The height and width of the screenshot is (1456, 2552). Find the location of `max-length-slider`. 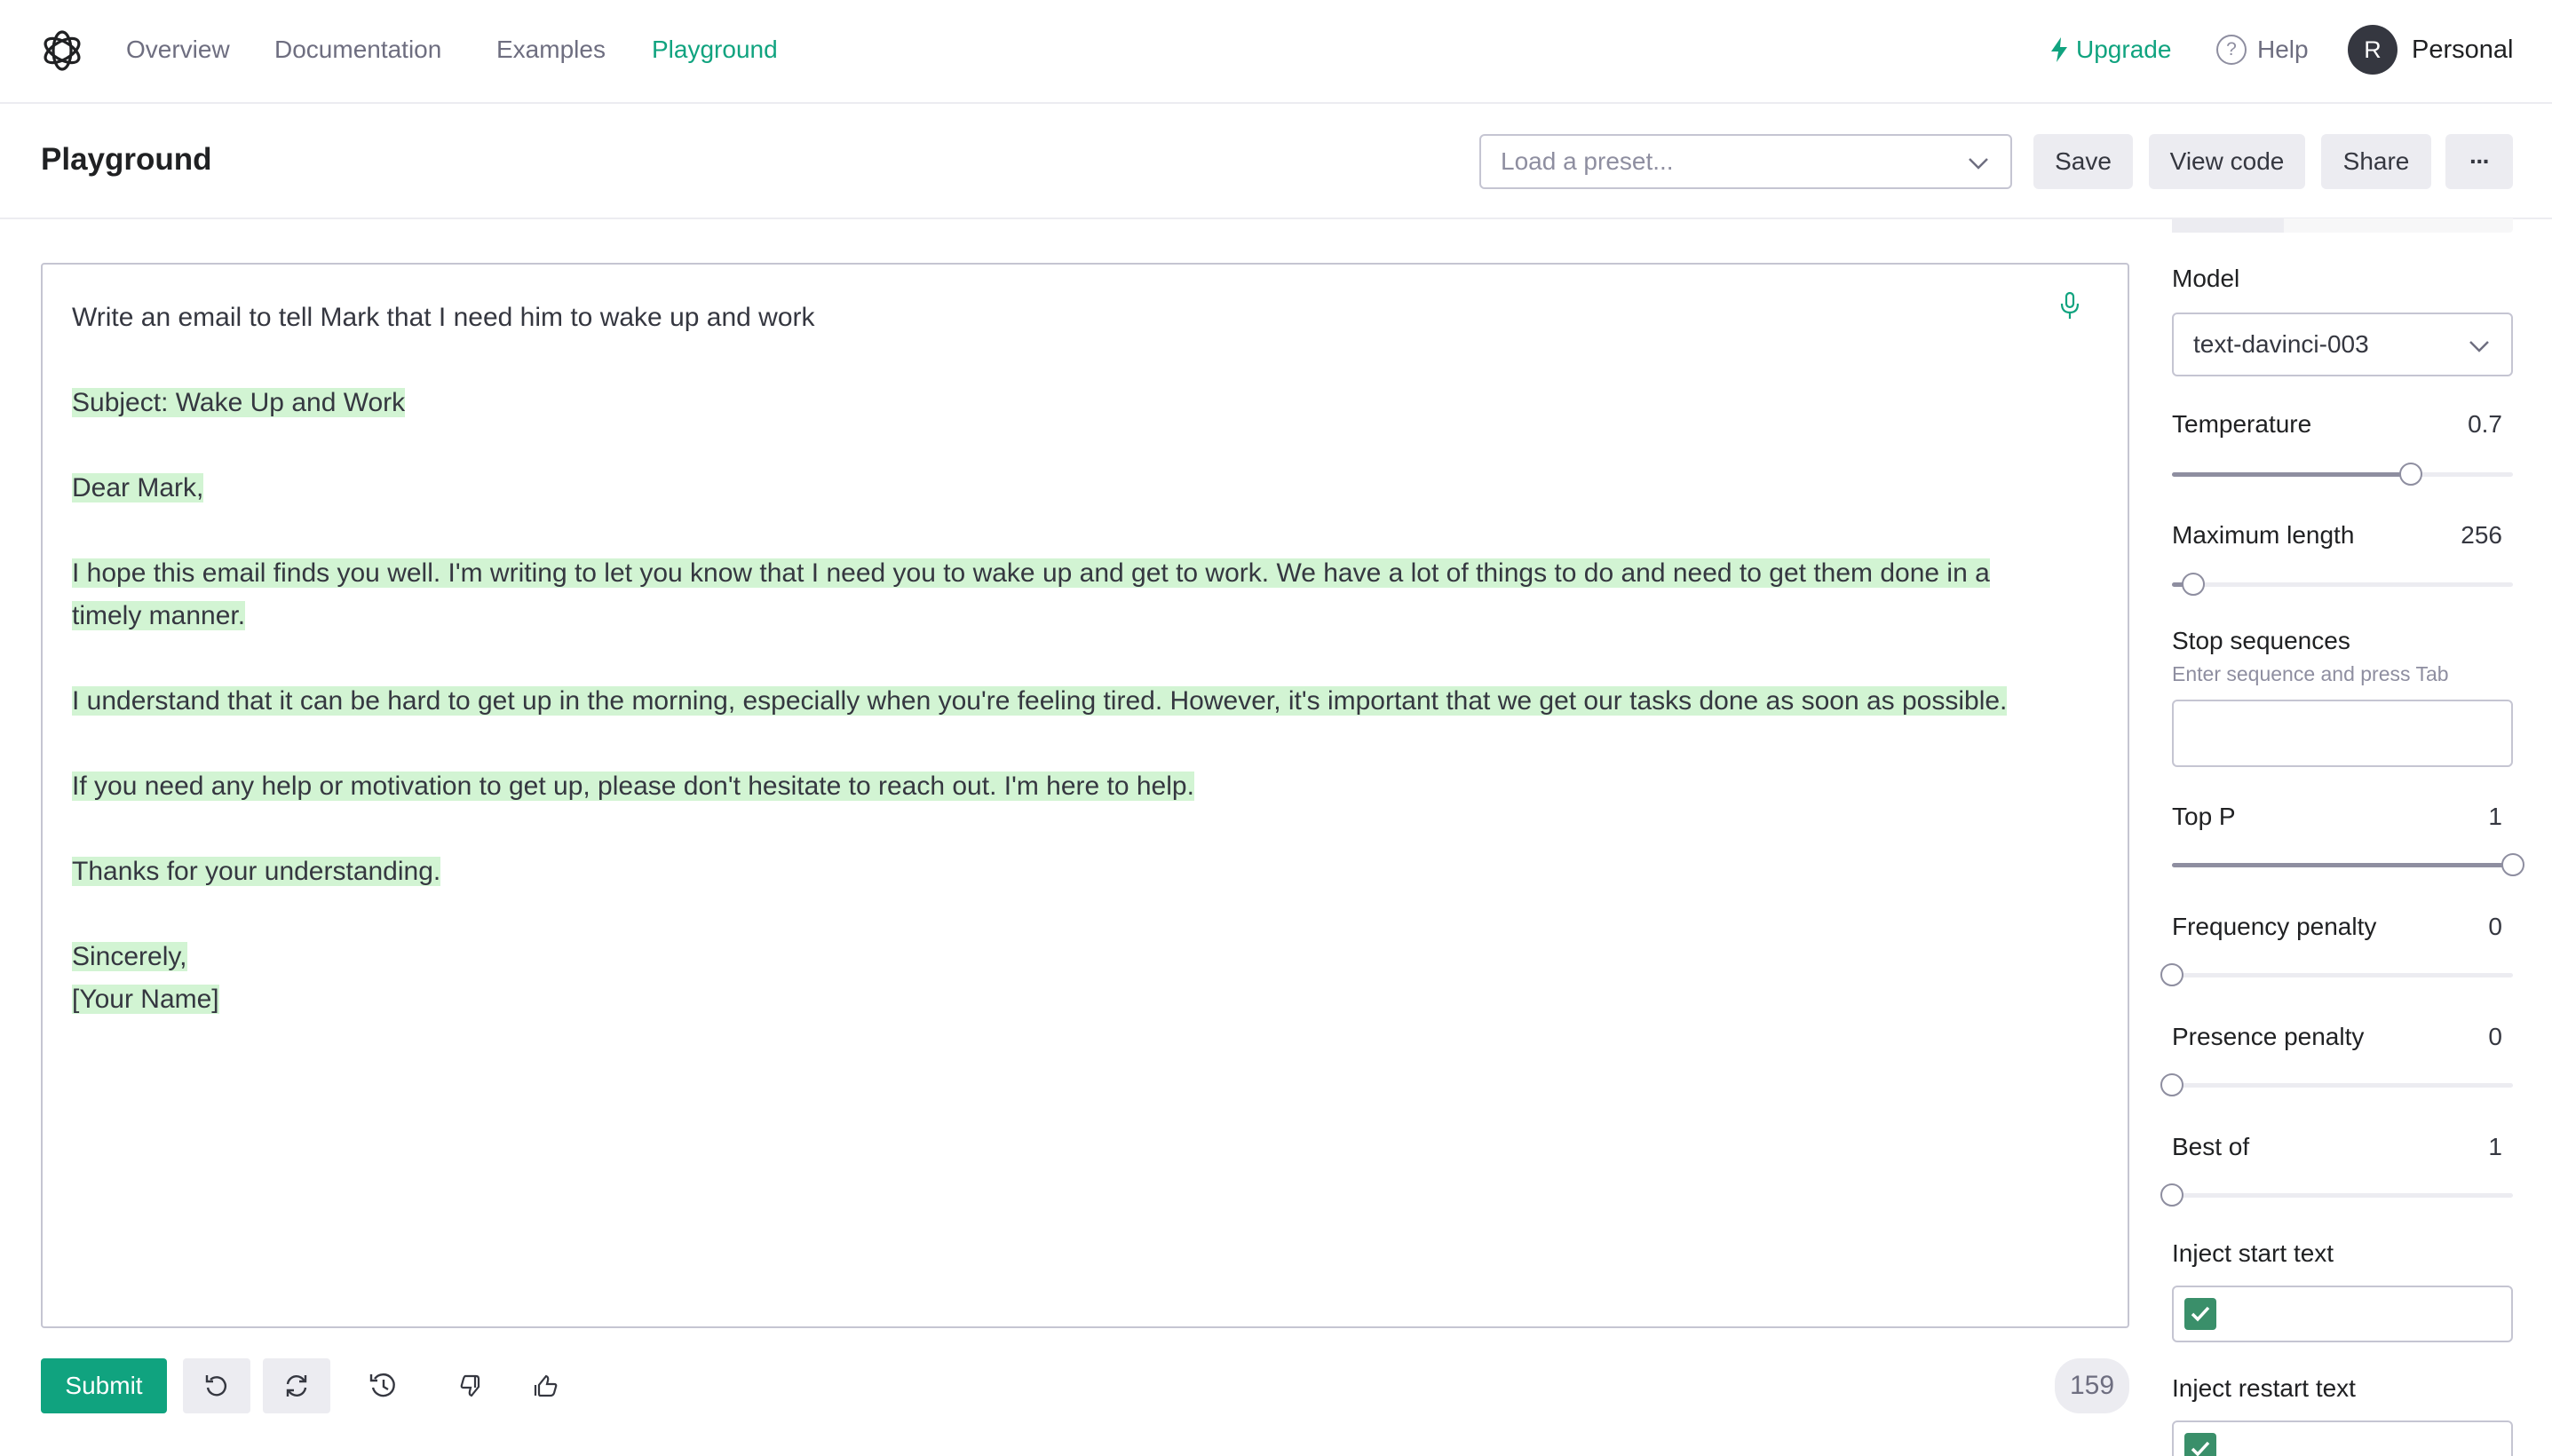

max-length-slider is located at coordinates (2342, 584).